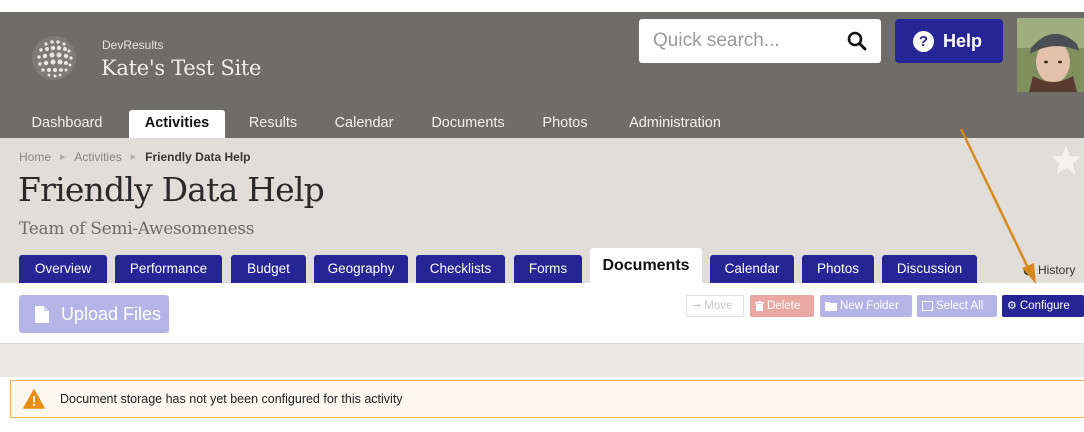 The height and width of the screenshot is (432, 1084). I want to click on history-link: History, so click(1049, 270).